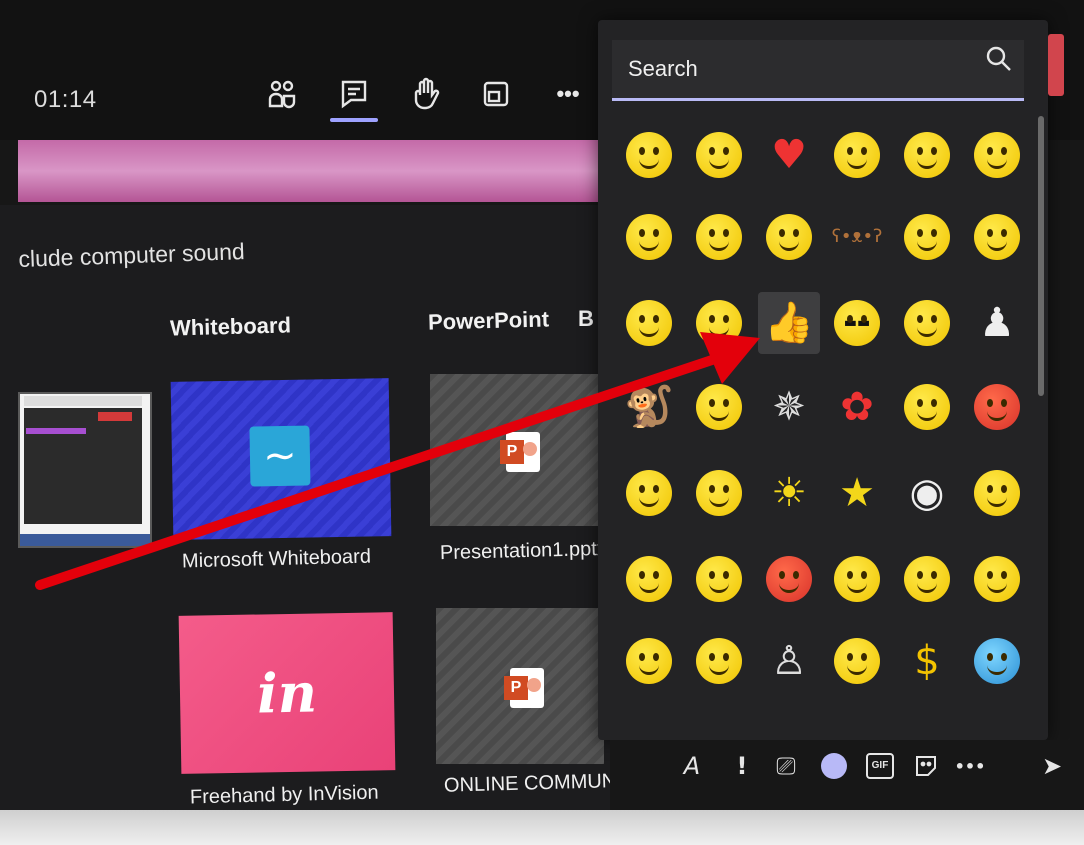 The image size is (1084, 845). What do you see at coordinates (1056, 65) in the screenshot?
I see `panel-edge-accent` at bounding box center [1056, 65].